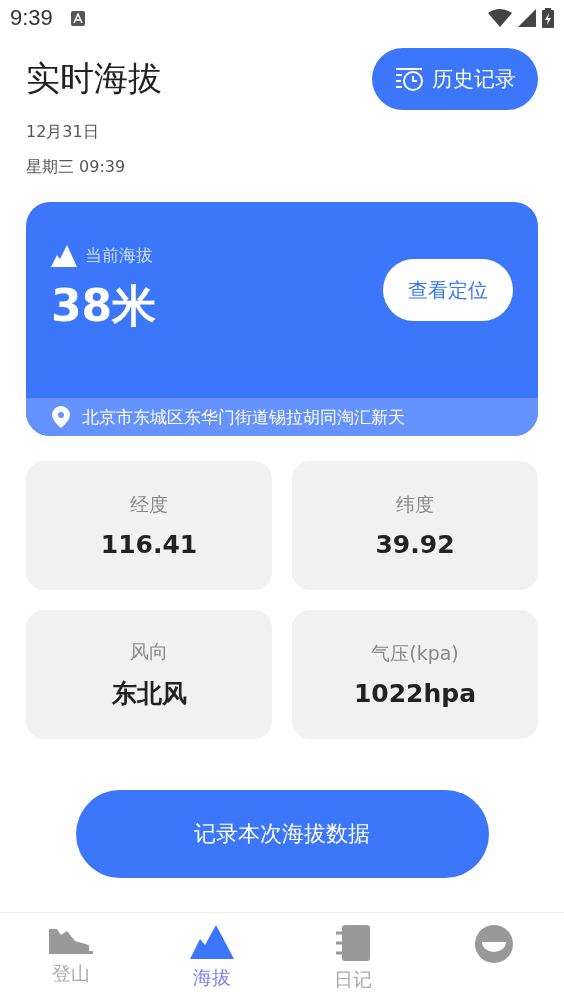 This screenshot has height=1004, width=564. What do you see at coordinates (493, 944) in the screenshot?
I see `face-icon` at bounding box center [493, 944].